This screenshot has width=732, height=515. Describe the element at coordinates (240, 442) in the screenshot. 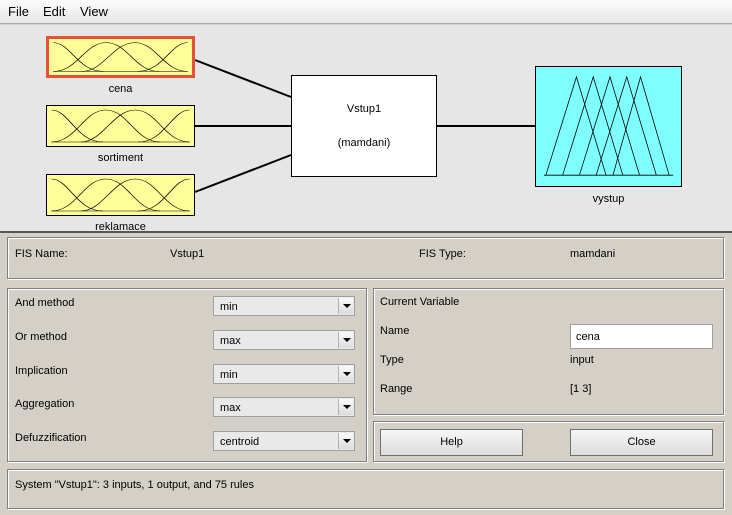

I see `defuzzification-value: centroid` at that location.